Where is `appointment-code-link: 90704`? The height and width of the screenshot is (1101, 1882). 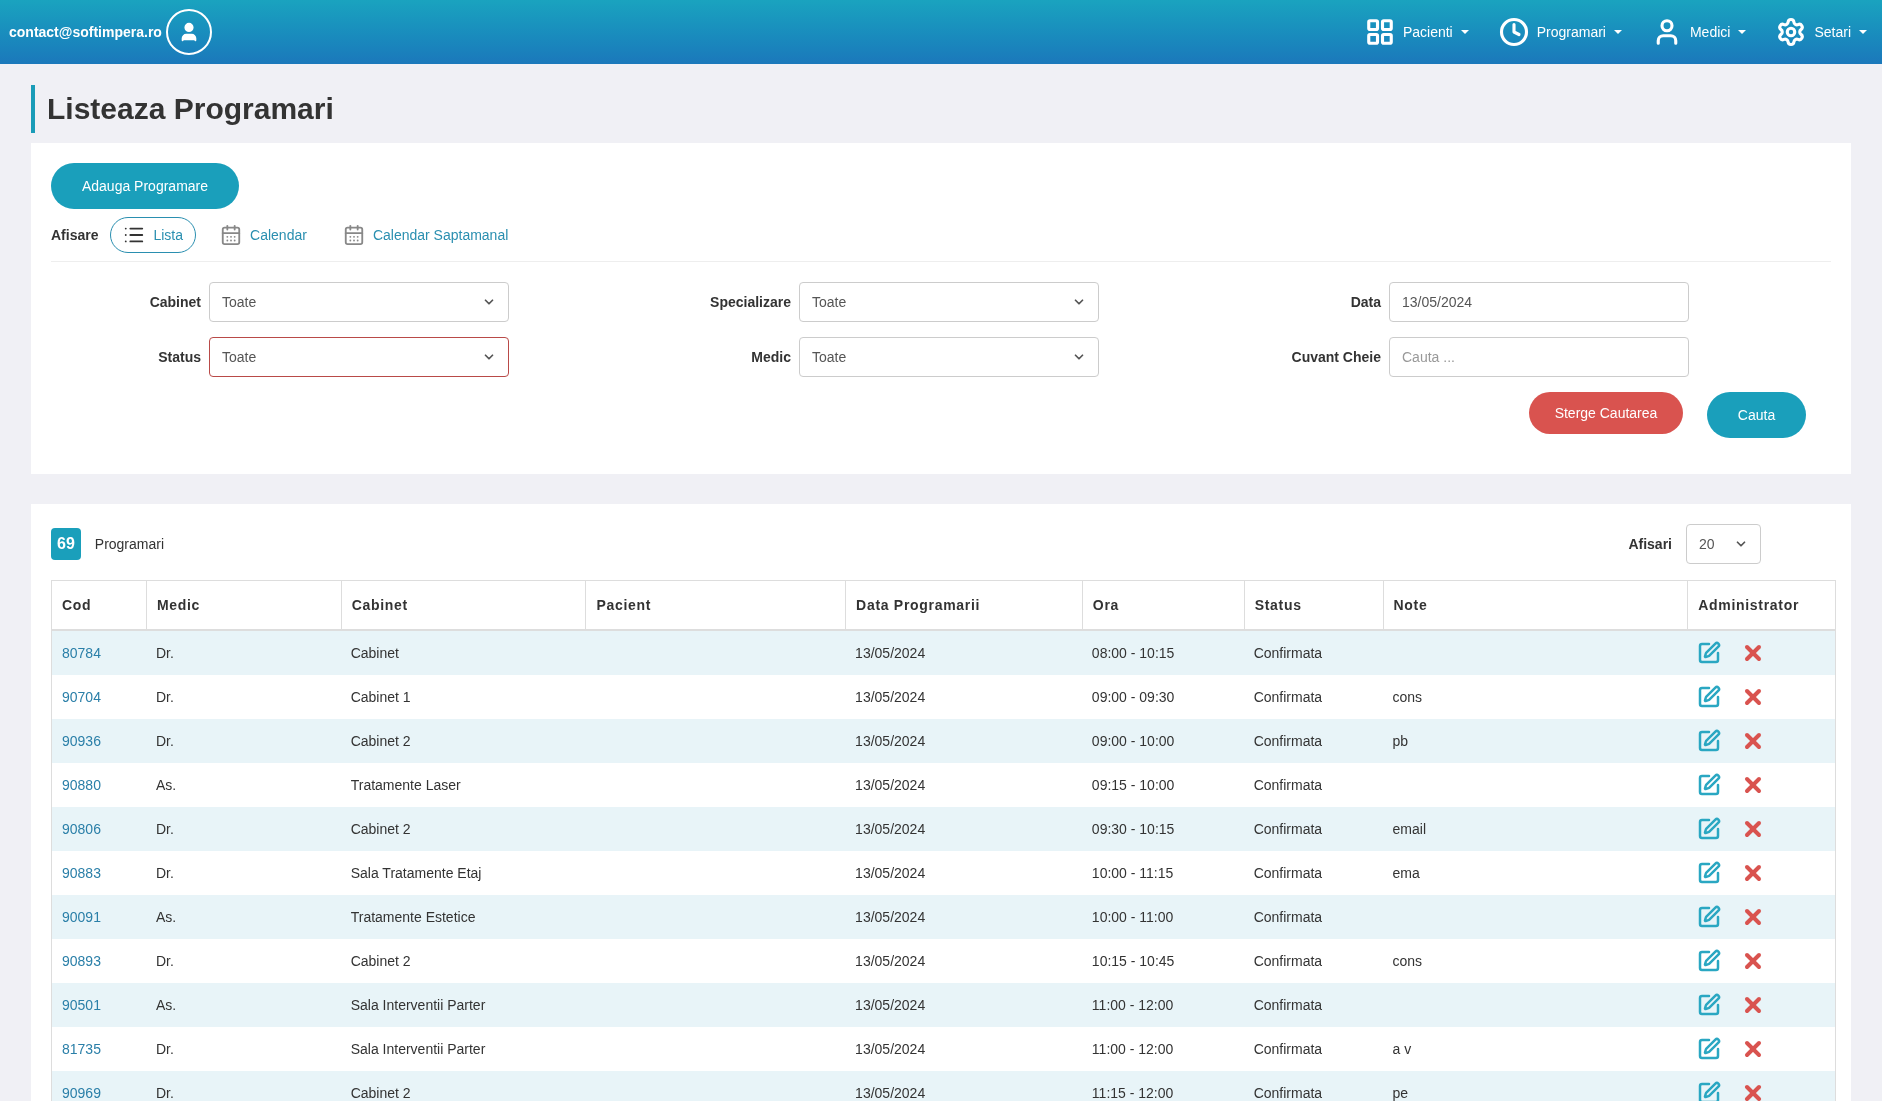
appointment-code-link: 90704 is located at coordinates (81, 697).